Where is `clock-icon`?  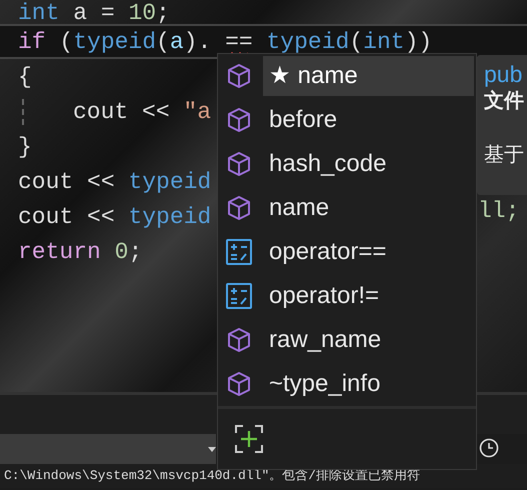
clock-icon is located at coordinates (489, 448).